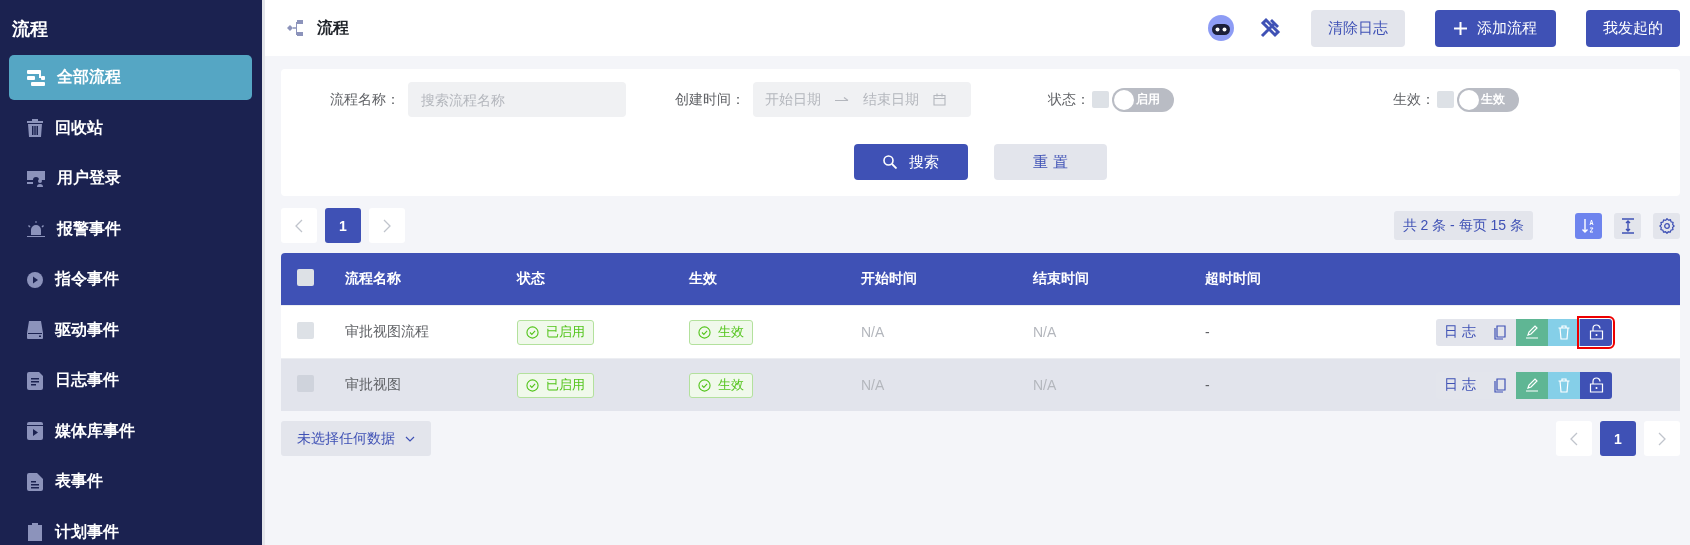 Image resolution: width=1690 pixels, height=545 pixels. Describe the element at coordinates (517, 99) in the screenshot. I see `search-field: 搜索流程名称` at that location.